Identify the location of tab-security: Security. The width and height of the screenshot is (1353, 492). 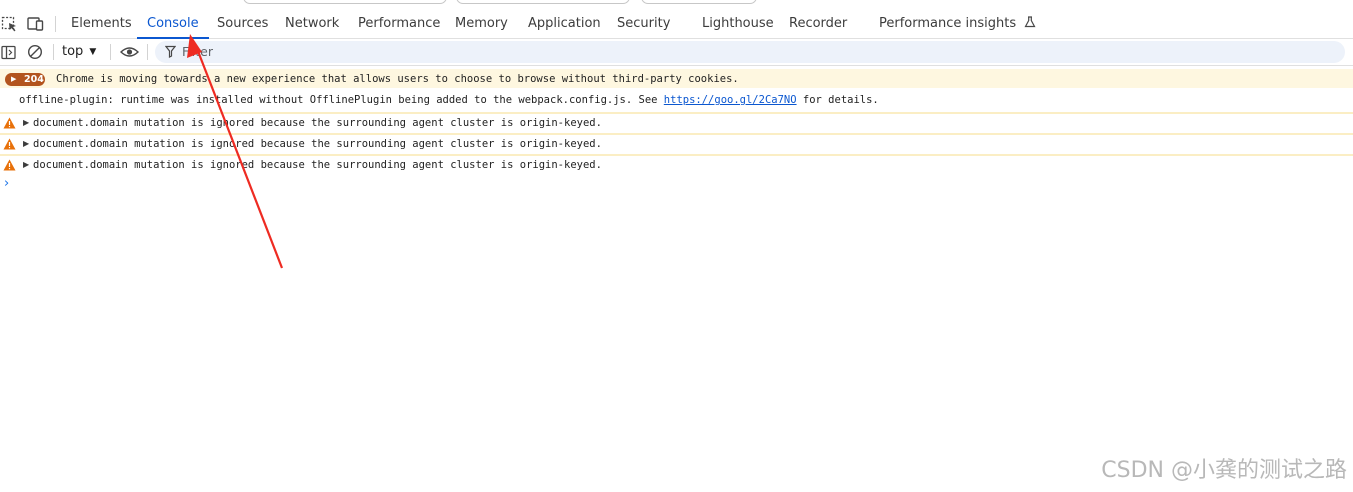
(643, 23).